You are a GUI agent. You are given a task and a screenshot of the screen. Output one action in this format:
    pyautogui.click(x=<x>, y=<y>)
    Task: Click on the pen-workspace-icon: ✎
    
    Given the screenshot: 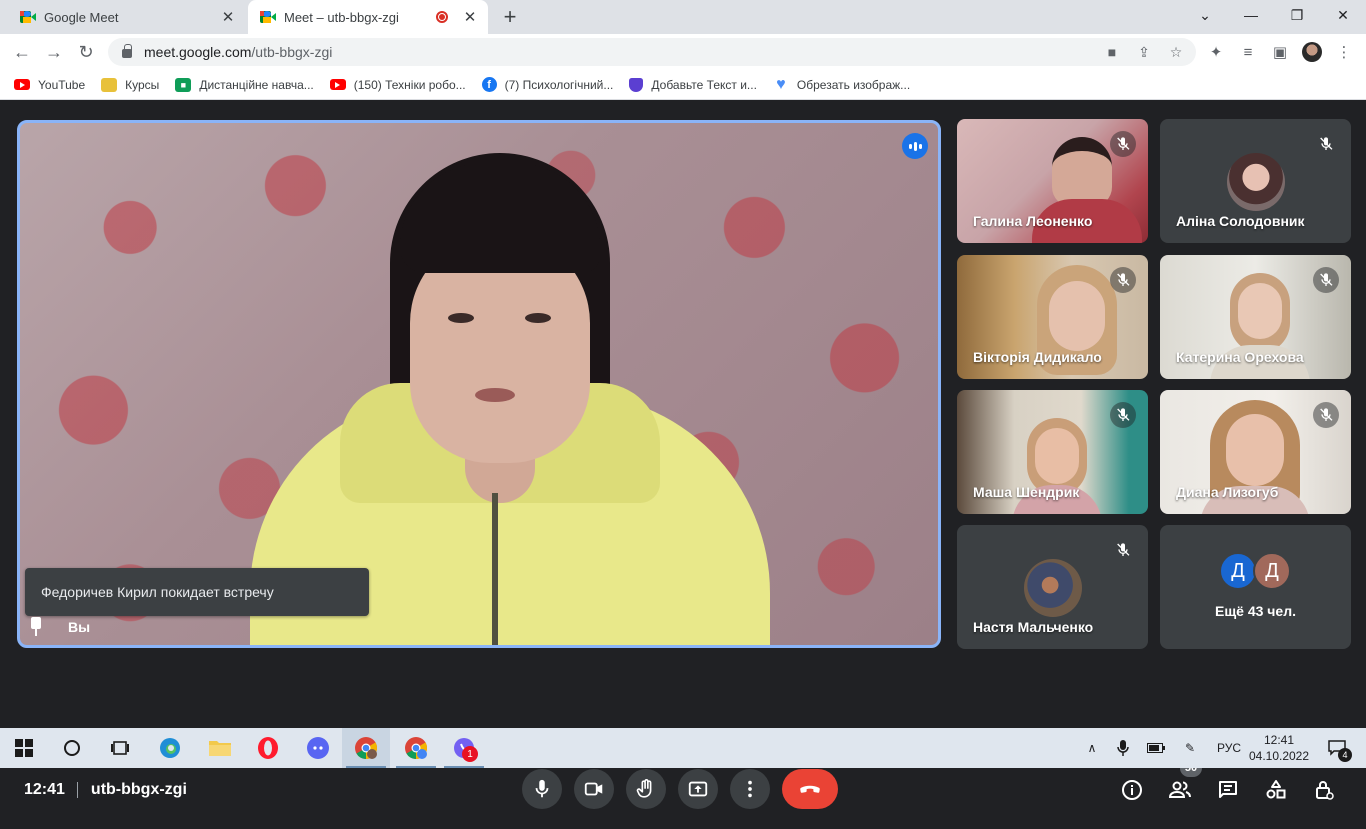 What is the action you would take?
    pyautogui.click(x=1190, y=748)
    